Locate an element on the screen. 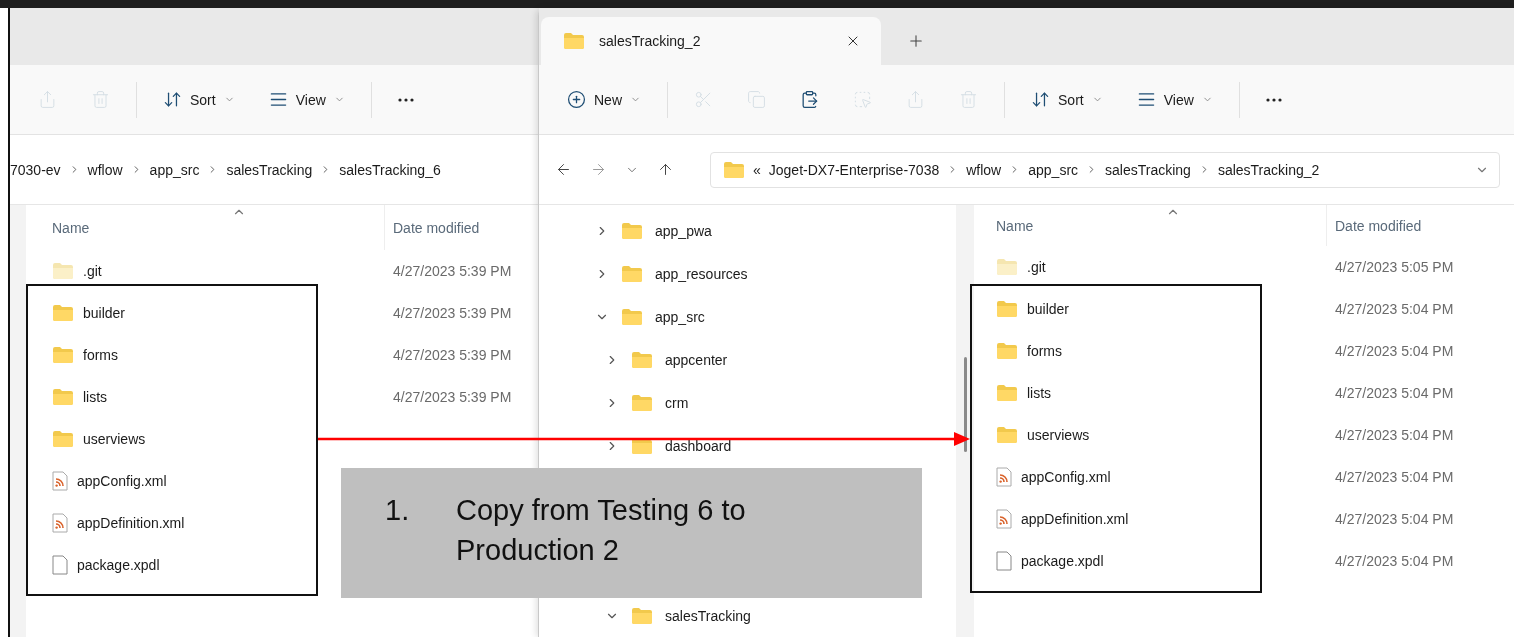 This screenshot has width=1514, height=637. callout-text: Copy from Testing 6 to Production 2 is located at coordinates (601, 530).